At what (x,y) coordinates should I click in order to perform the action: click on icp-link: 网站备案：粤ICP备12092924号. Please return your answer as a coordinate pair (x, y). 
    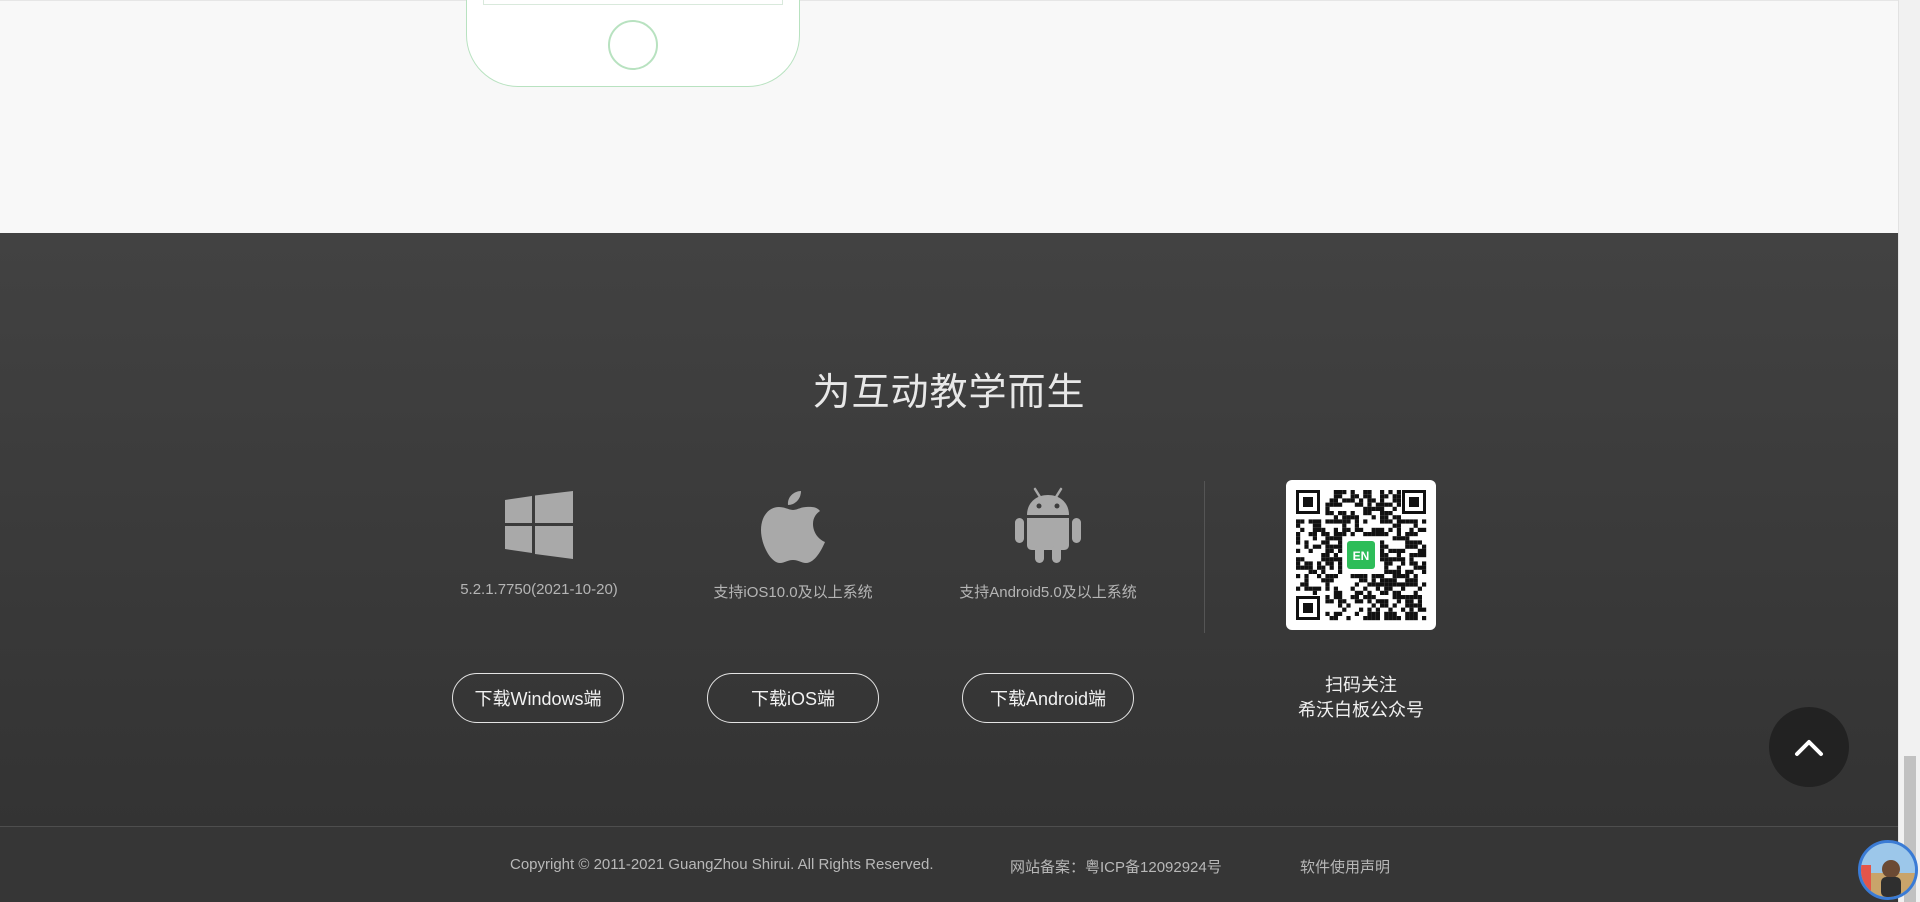
    Looking at the image, I should click on (1116, 866).